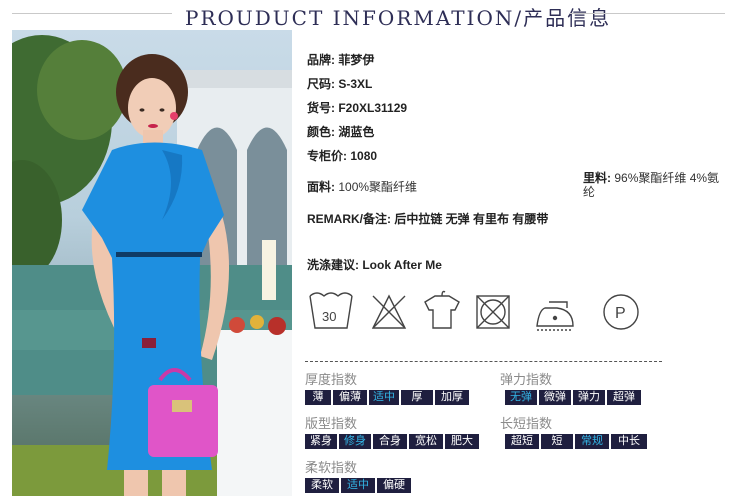  What do you see at coordinates (318, 397) in the screenshot?
I see `thickness-option: 薄` at bounding box center [318, 397].